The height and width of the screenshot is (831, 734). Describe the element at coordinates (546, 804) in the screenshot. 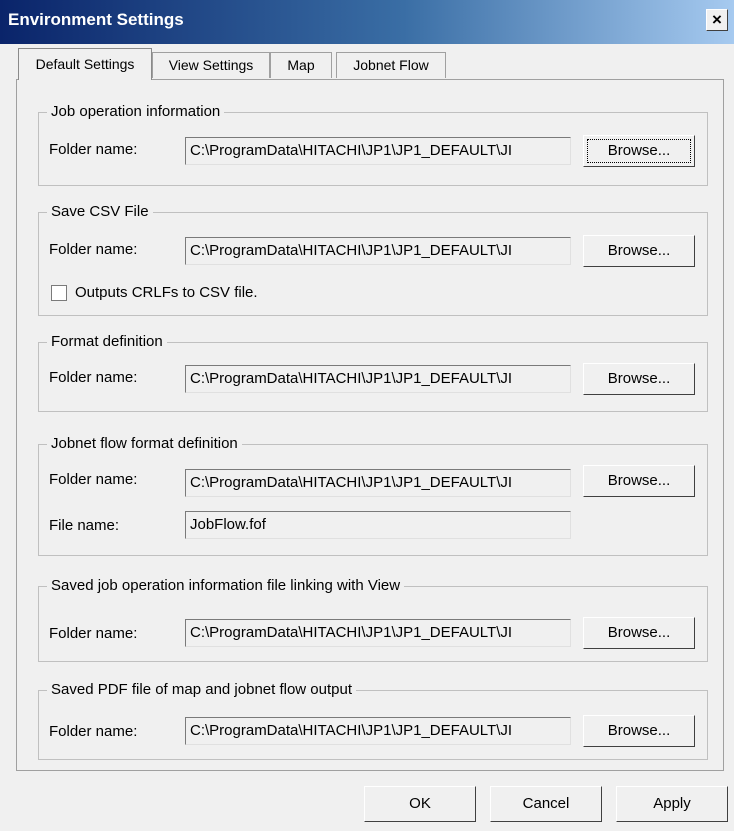

I see `cancel-button: Cancel` at that location.